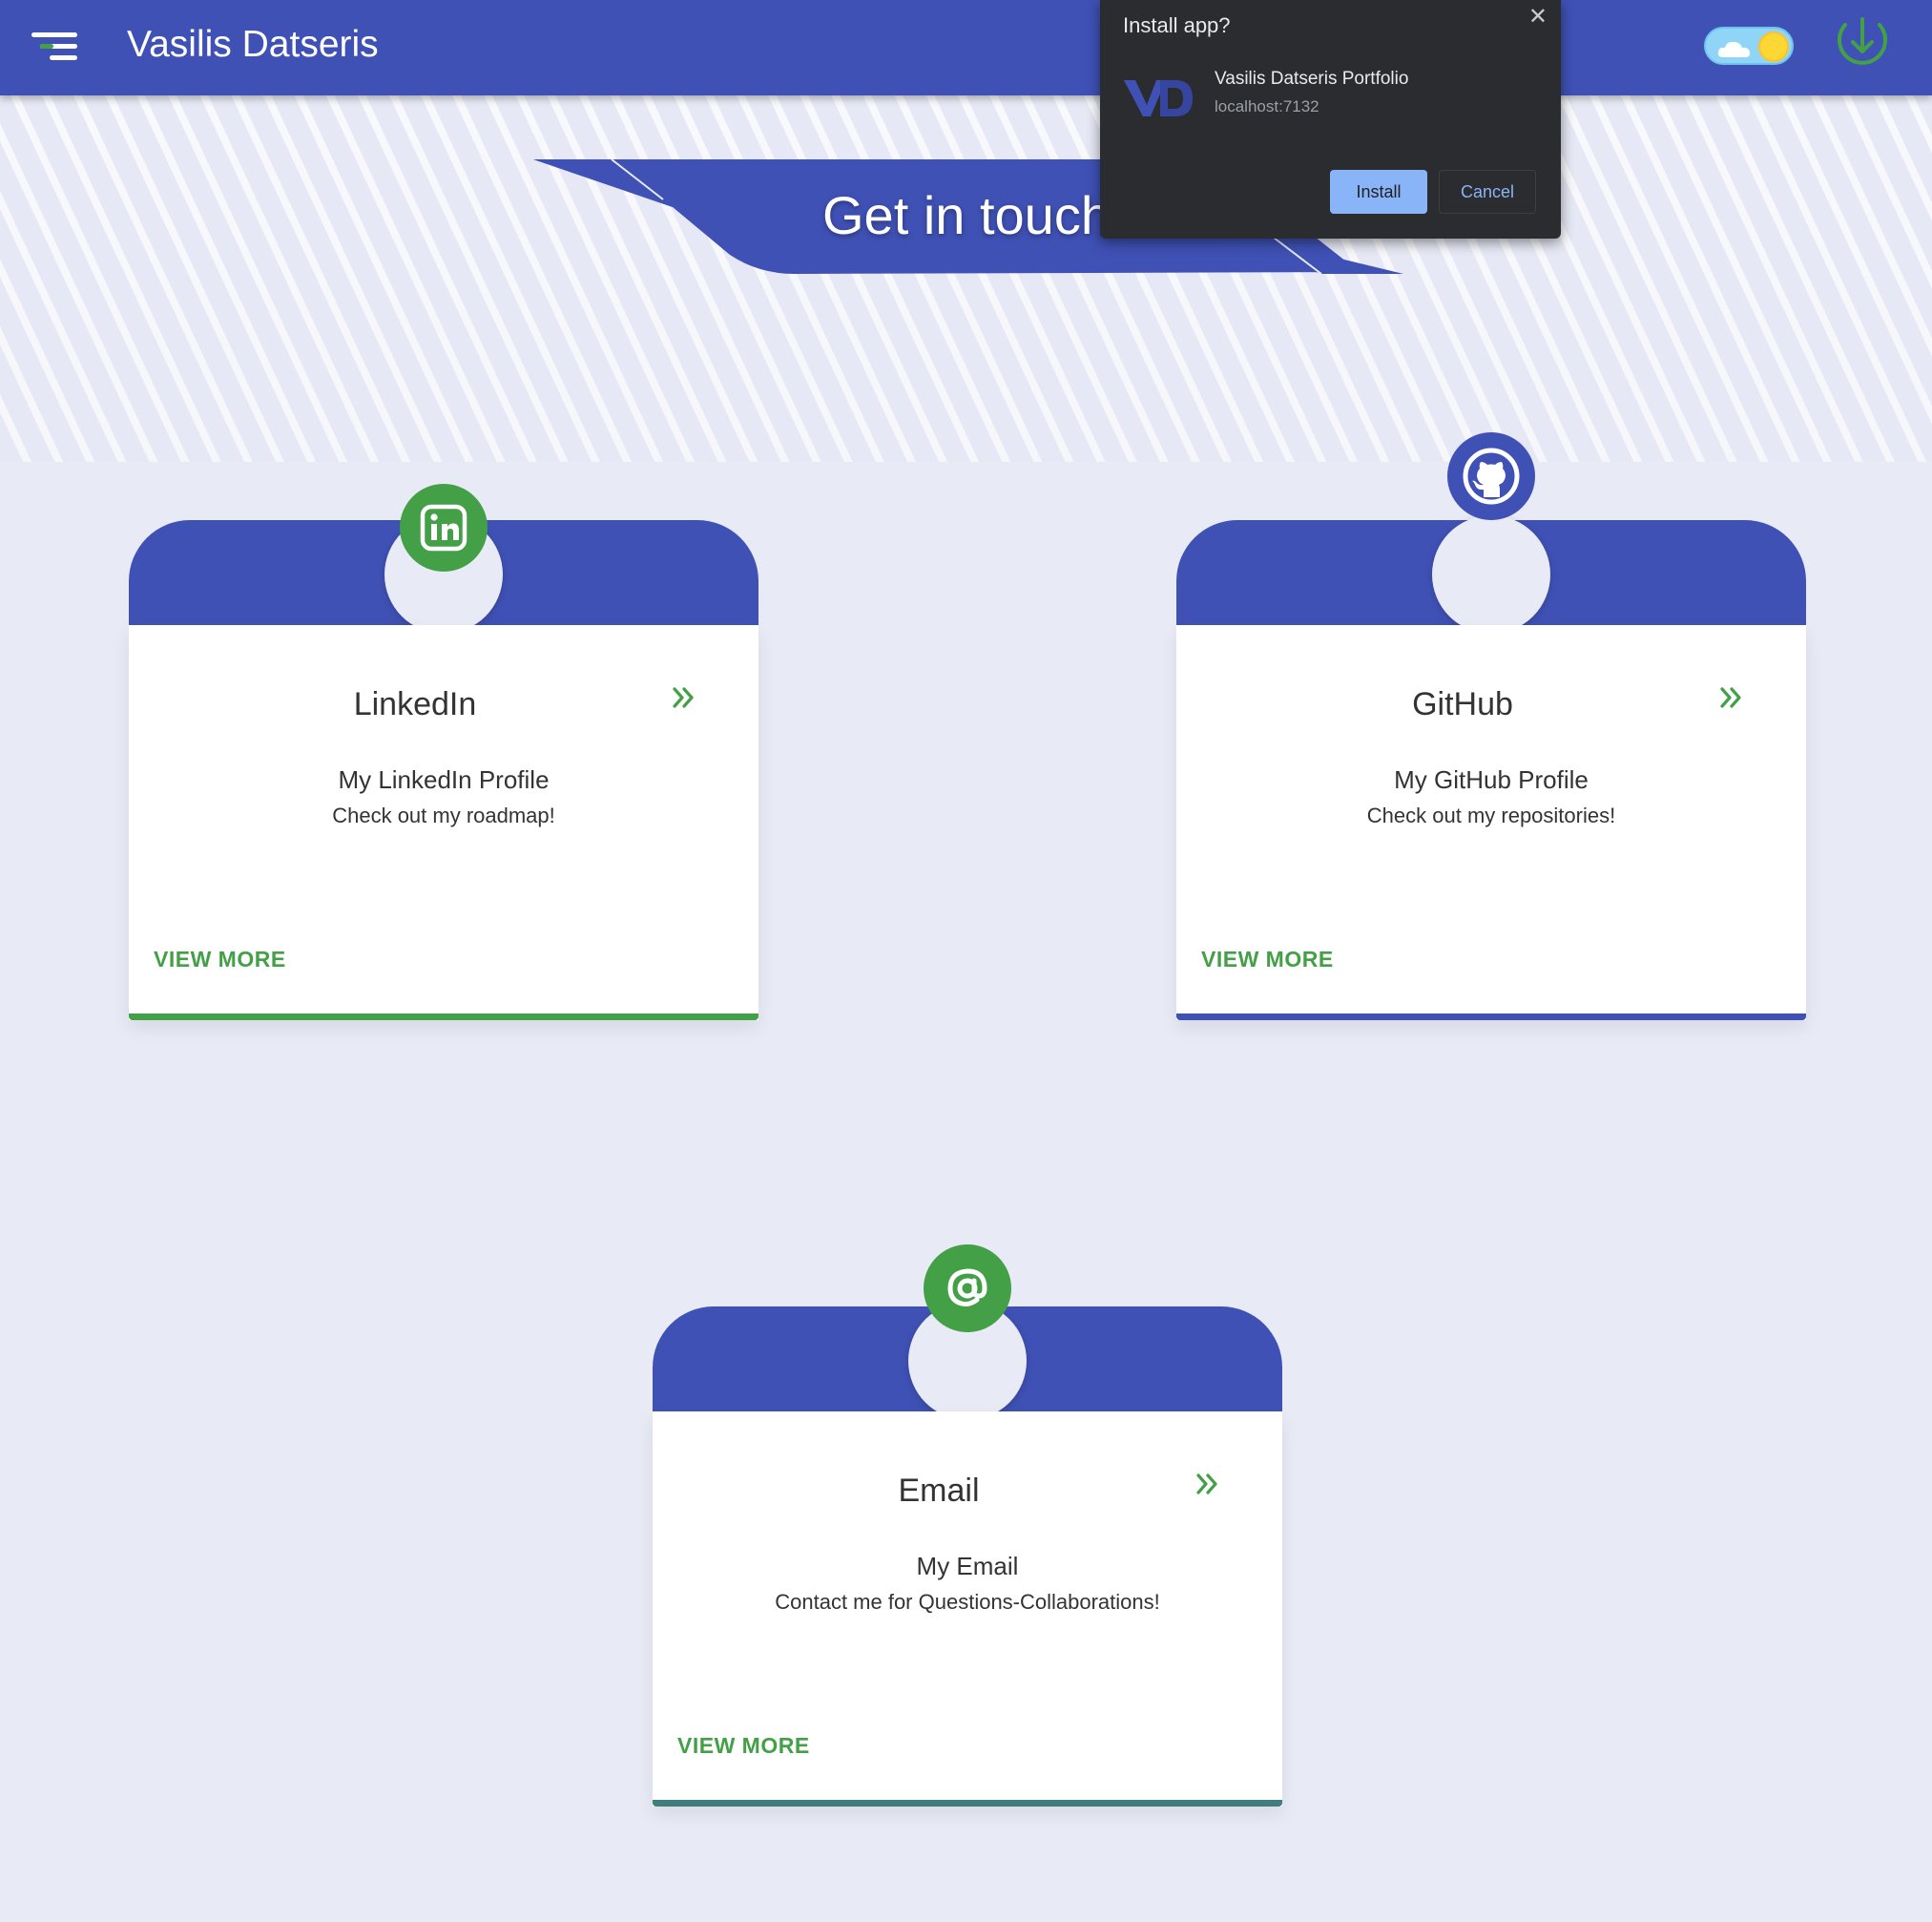  What do you see at coordinates (415, 704) in the screenshot?
I see `card-title: LinkedIn` at bounding box center [415, 704].